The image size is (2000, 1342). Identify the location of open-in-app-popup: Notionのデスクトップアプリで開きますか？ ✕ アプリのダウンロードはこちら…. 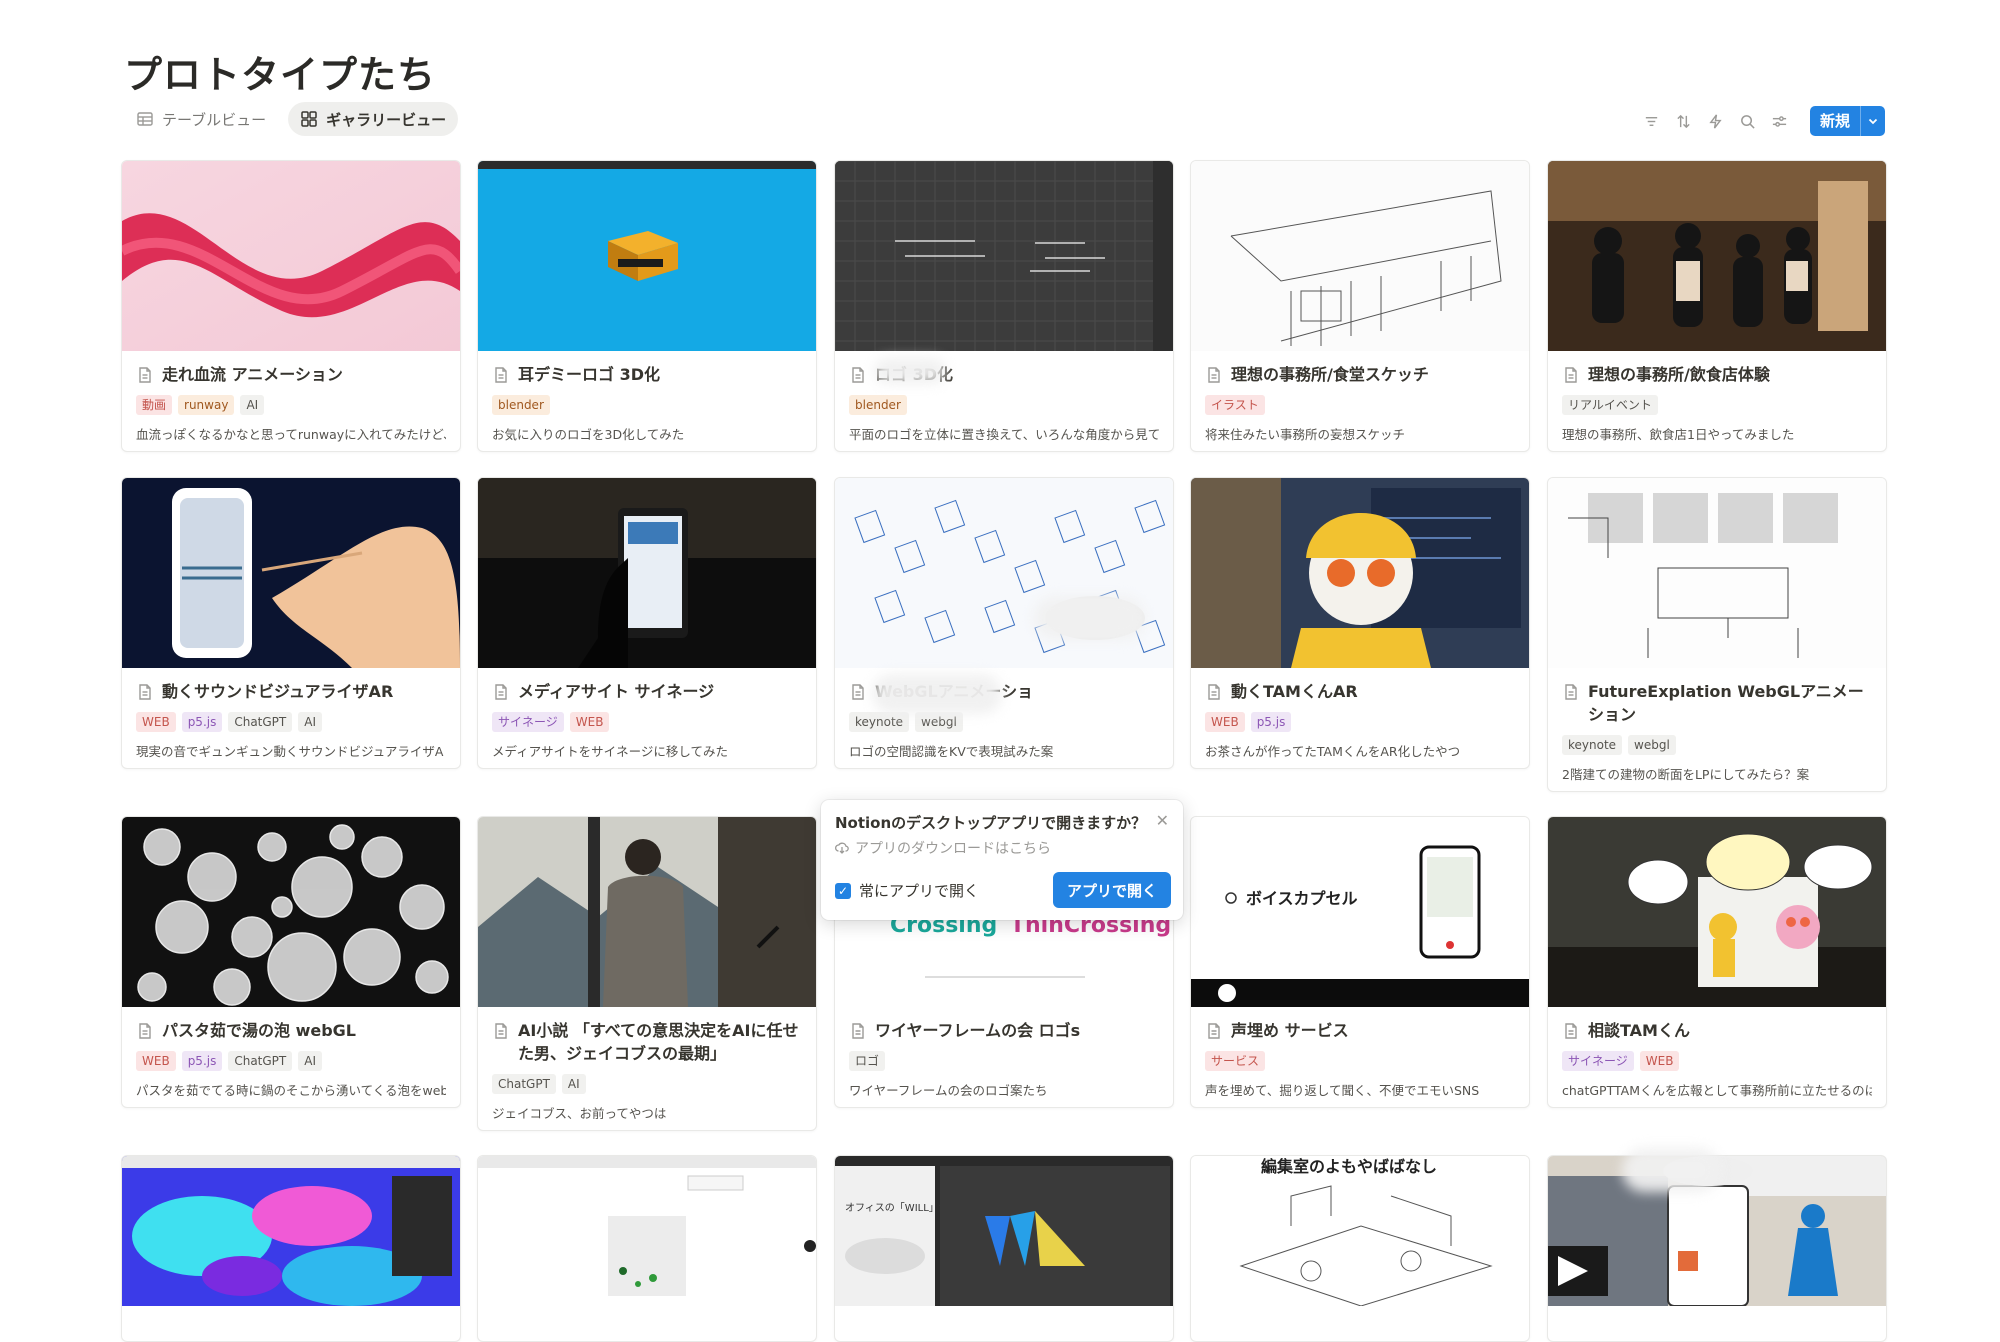
(1002, 860).